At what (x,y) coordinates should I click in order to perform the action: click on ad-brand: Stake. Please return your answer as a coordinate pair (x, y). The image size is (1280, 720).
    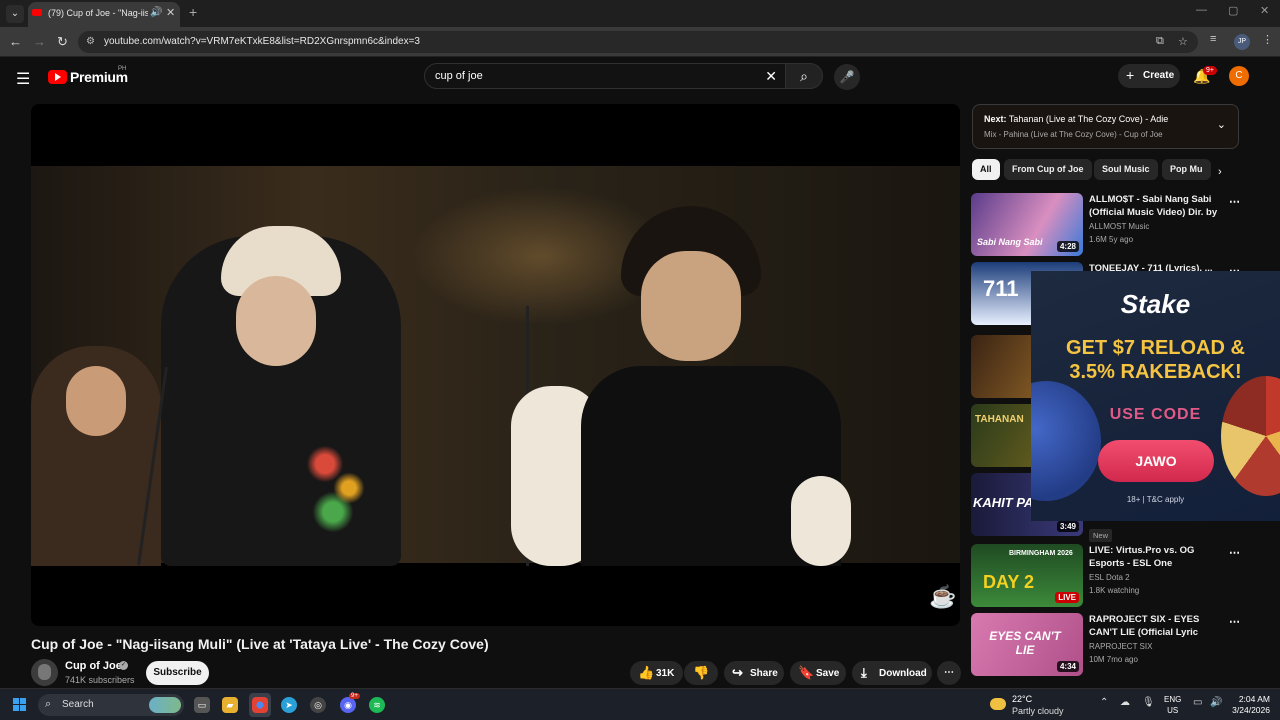
    Looking at the image, I should click on (1155, 304).